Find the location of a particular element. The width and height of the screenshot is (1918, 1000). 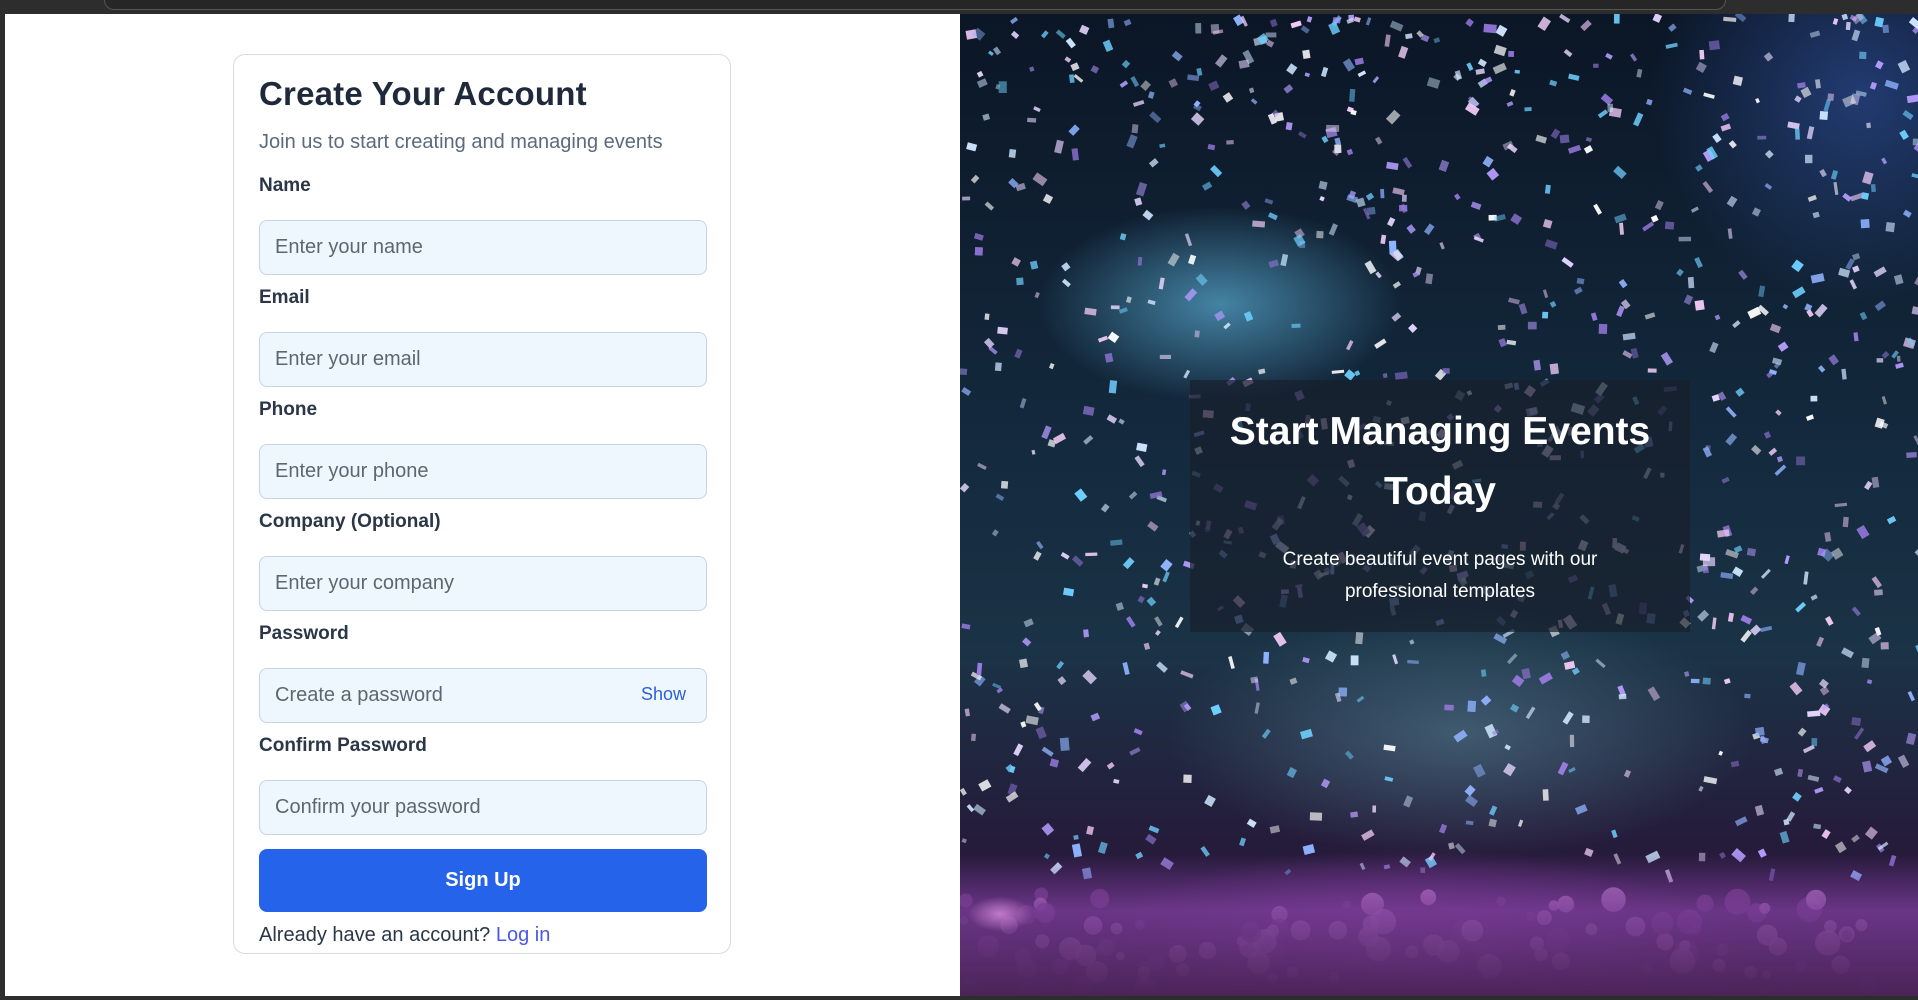

confirm-password-input is located at coordinates (483, 807).